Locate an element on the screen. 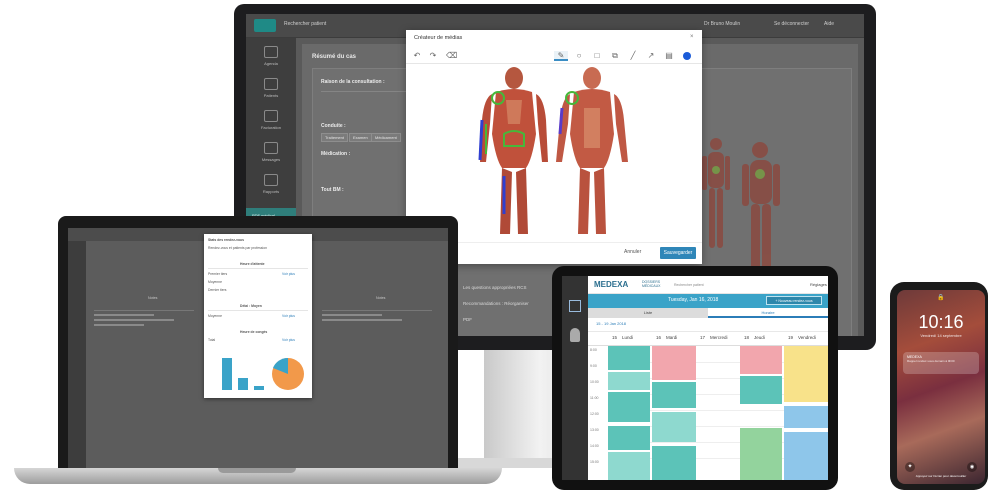  tcd-label: Tout BM : is located at coordinates (332, 190).